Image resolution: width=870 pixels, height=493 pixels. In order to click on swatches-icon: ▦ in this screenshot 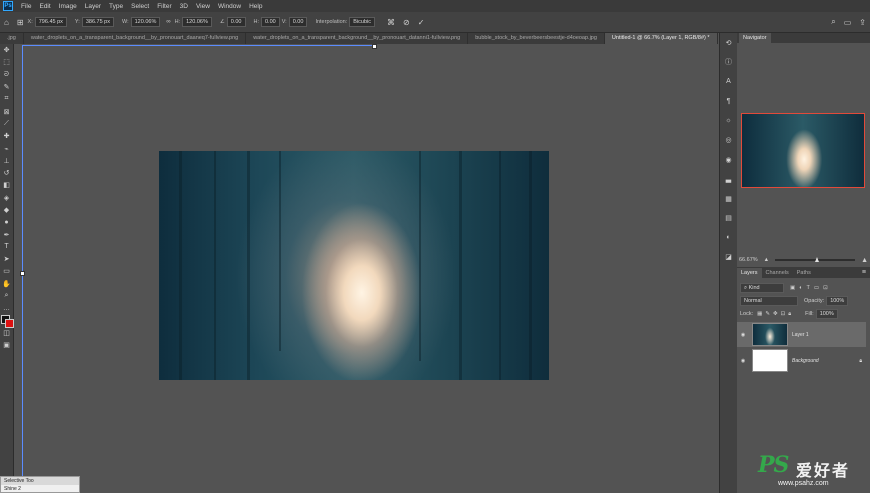, I will do `click(728, 199)`.